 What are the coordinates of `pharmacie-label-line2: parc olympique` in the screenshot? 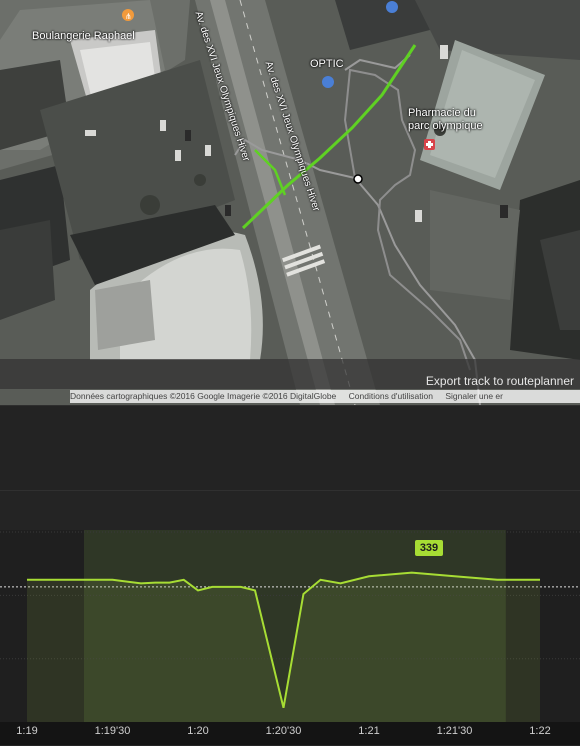 It's located at (445, 126).